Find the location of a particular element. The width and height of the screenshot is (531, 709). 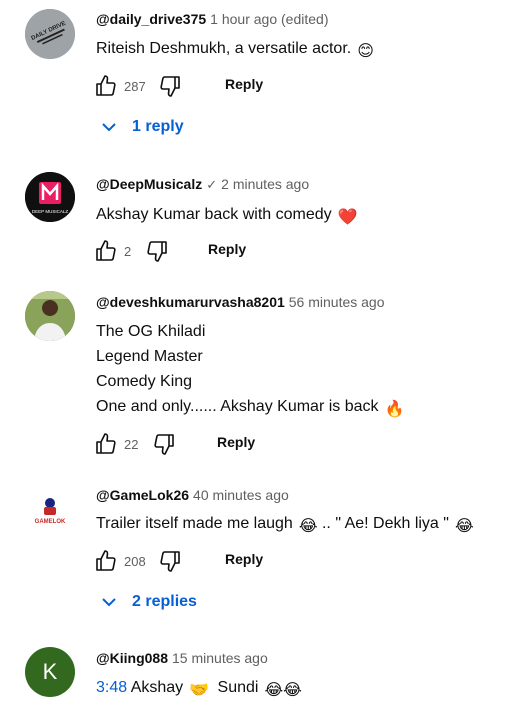

comment-line: .. " Ae! Dekh liya " is located at coordinates (385, 523).